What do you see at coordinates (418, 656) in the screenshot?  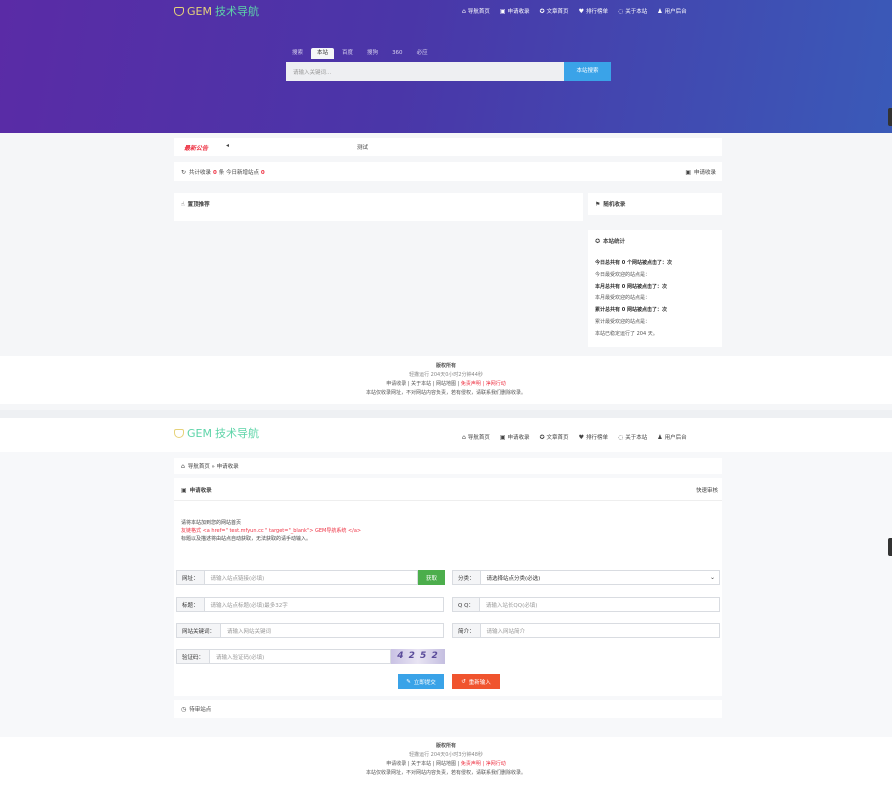 I see `captcha-image: 4 2 5 2` at bounding box center [418, 656].